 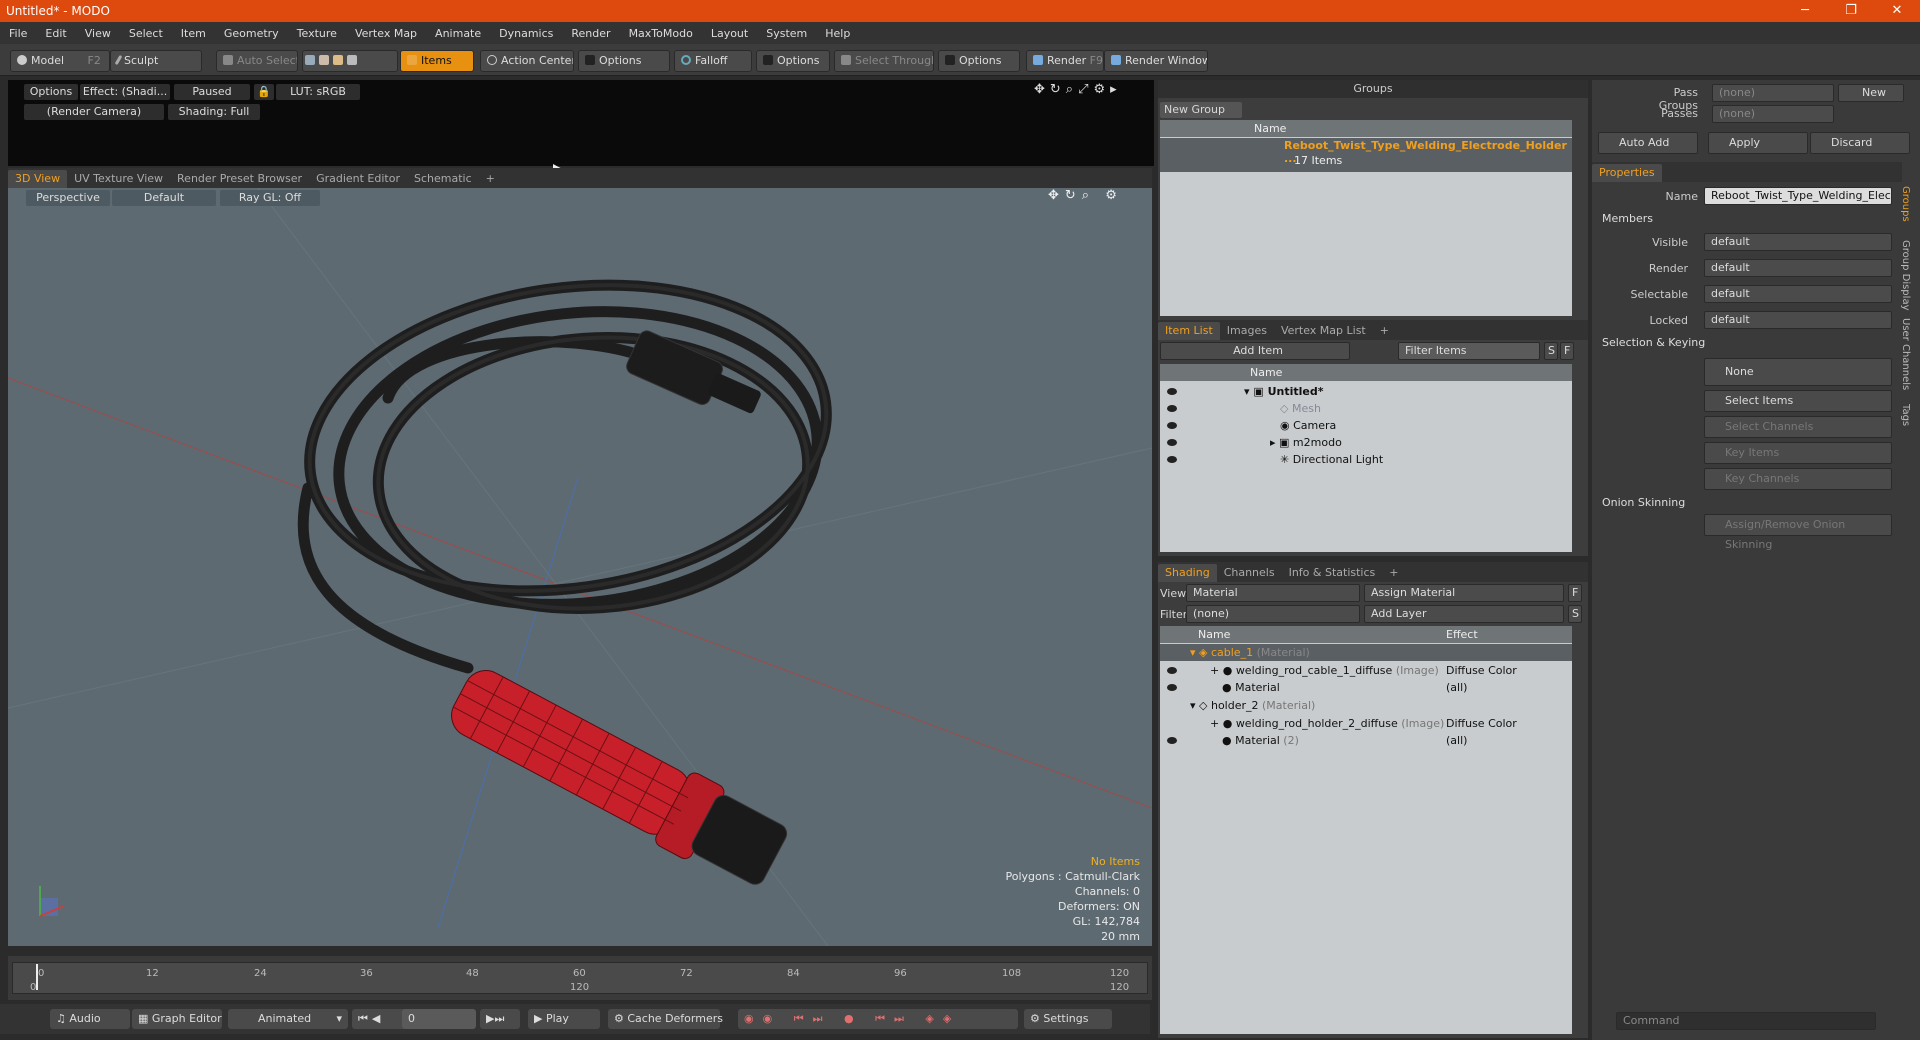 I want to click on tab-images: Images, so click(x=1247, y=331).